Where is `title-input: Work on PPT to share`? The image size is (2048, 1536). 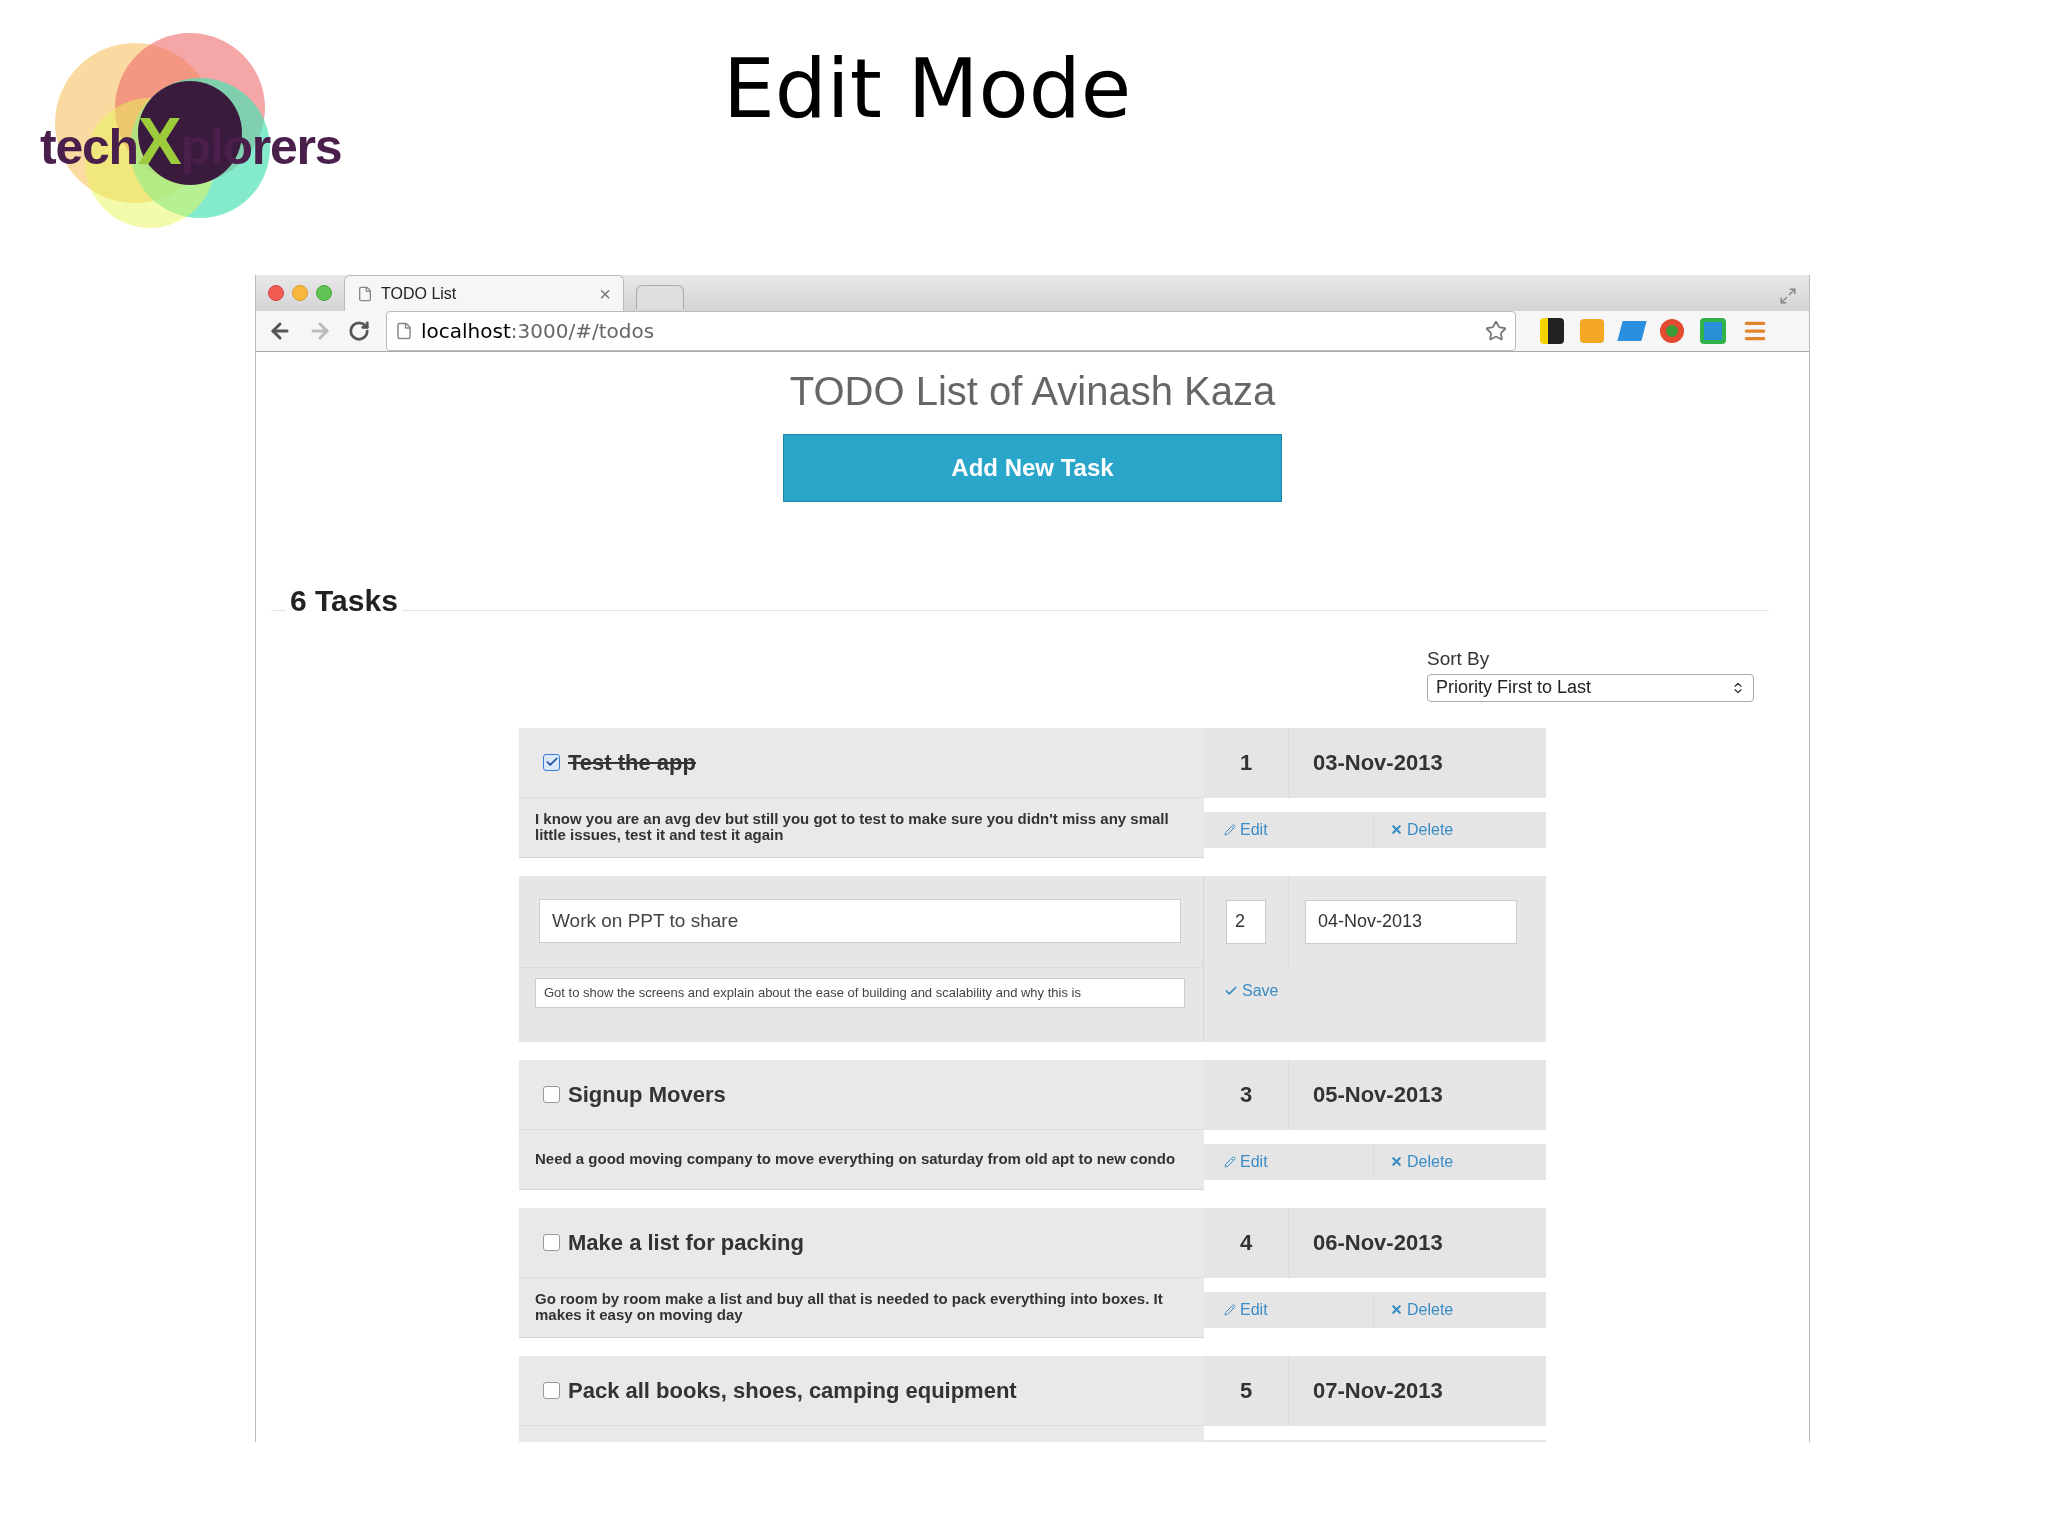 title-input: Work on PPT to share is located at coordinates (860, 921).